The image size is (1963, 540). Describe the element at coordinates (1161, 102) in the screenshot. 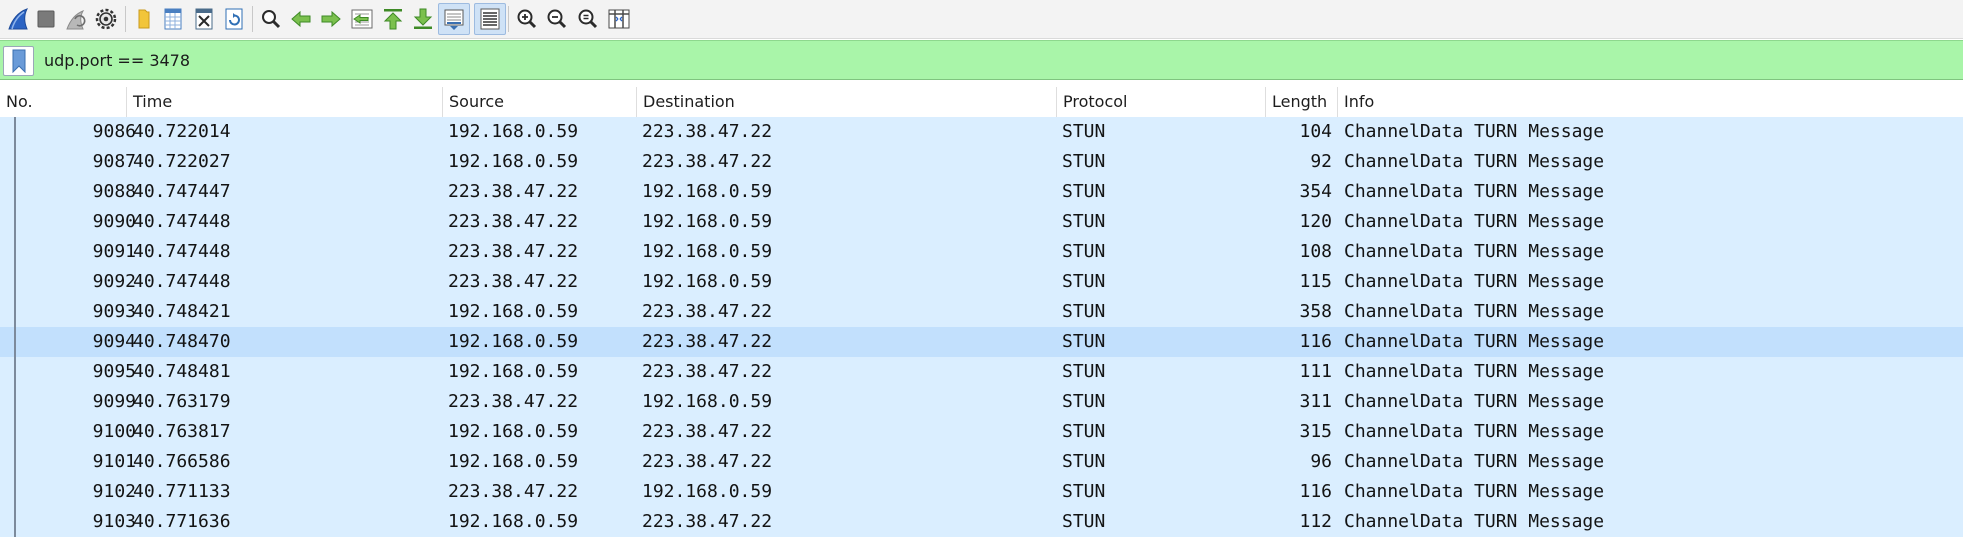

I see `column-header-protocol: Protocol` at that location.